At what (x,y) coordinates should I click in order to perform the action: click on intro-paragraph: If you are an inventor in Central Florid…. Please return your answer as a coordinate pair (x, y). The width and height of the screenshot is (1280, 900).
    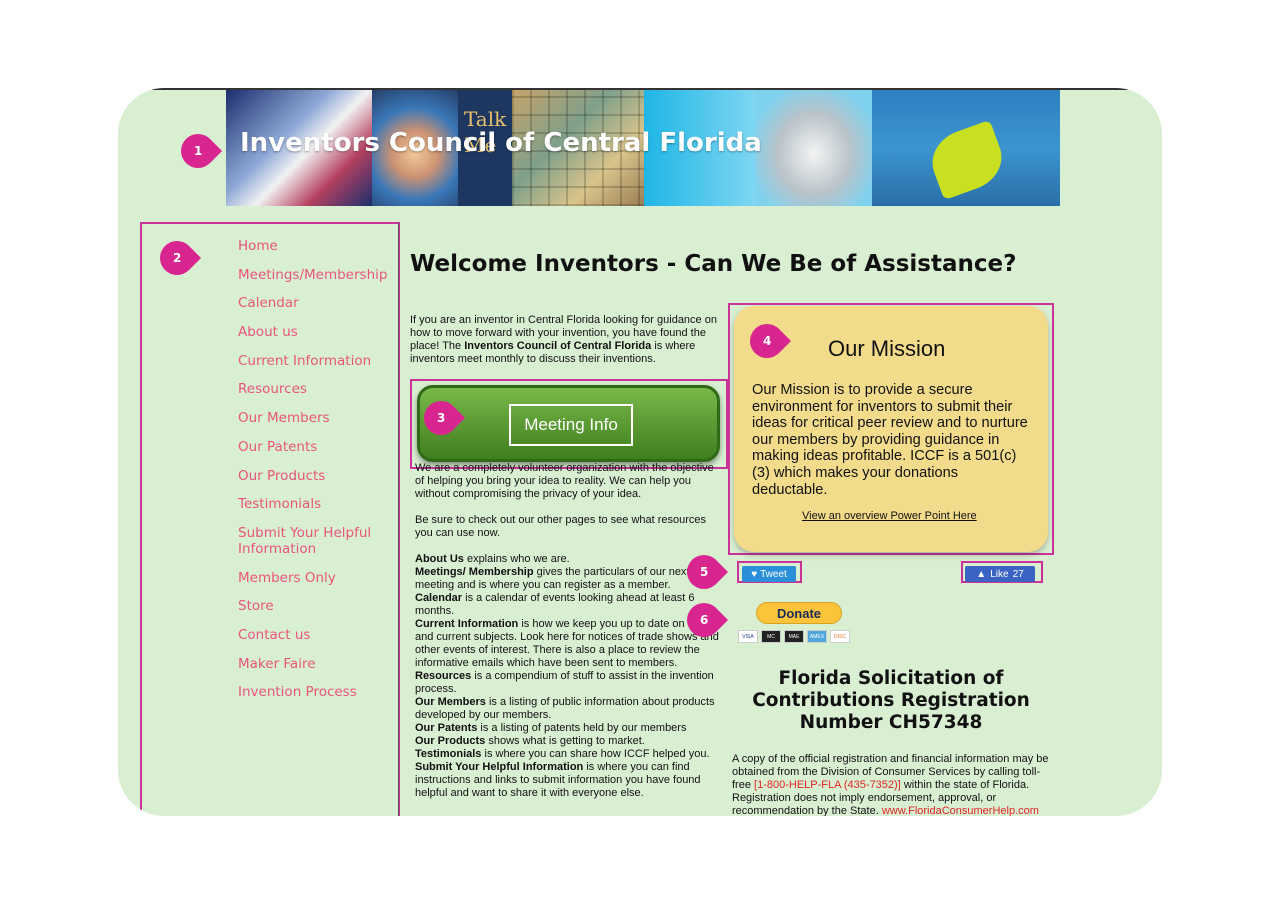
    Looking at the image, I should click on (570, 340).